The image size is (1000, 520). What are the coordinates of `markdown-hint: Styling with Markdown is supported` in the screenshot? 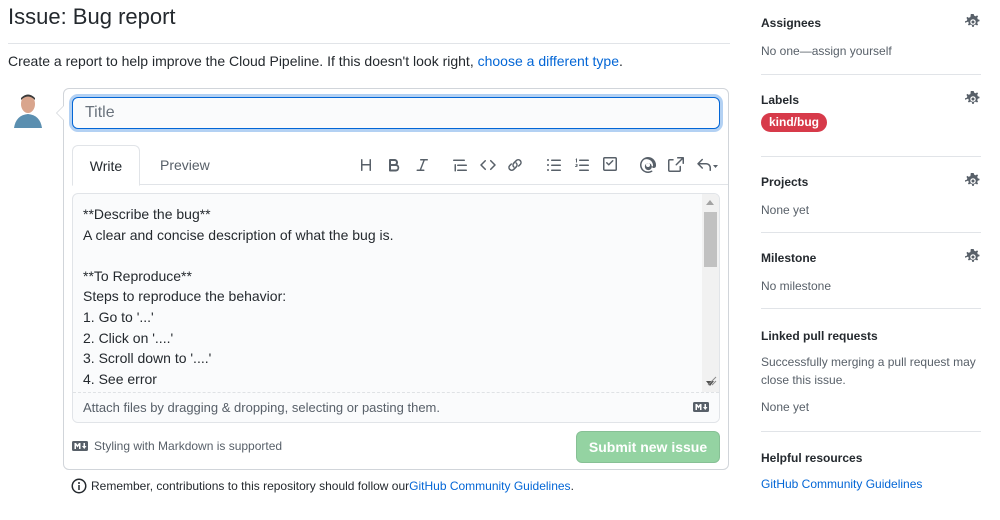 It's located at (177, 446).